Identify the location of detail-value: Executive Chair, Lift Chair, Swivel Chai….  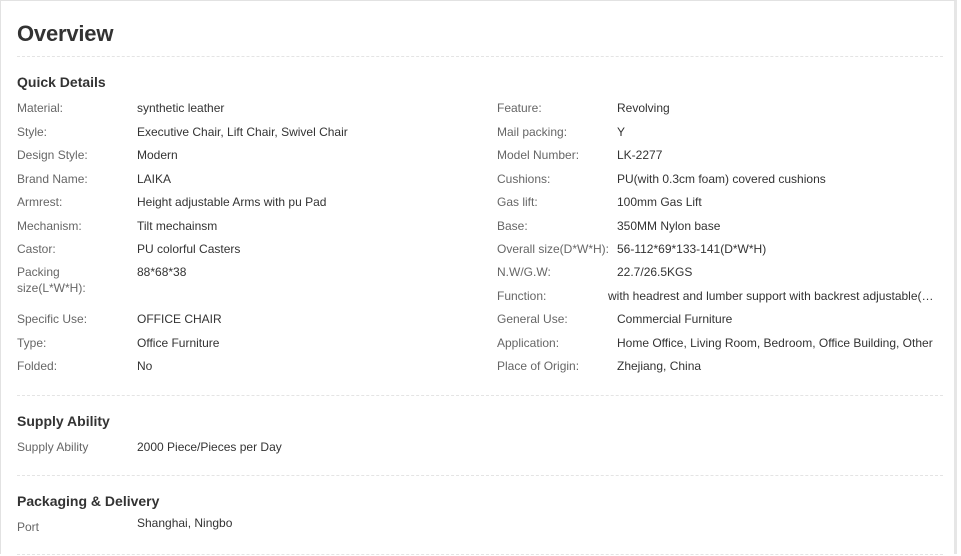
(242, 132).